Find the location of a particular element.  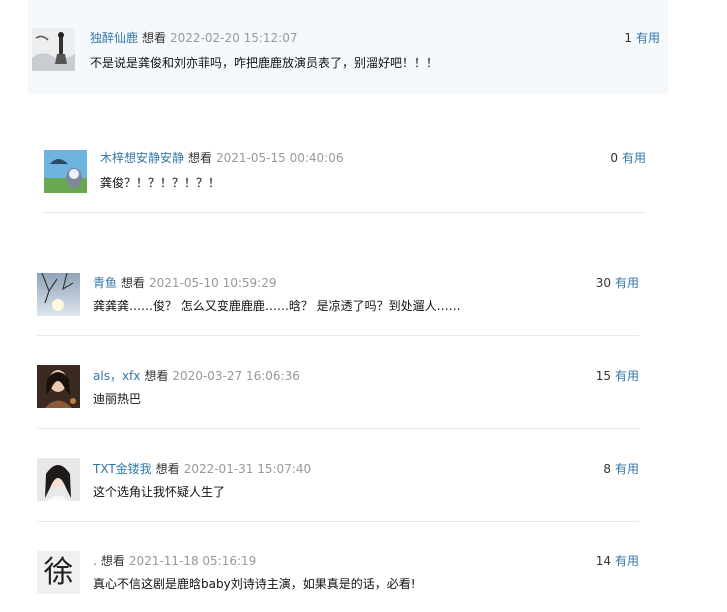

comment-time: 2020-03-27 16:06:36 is located at coordinates (236, 376).